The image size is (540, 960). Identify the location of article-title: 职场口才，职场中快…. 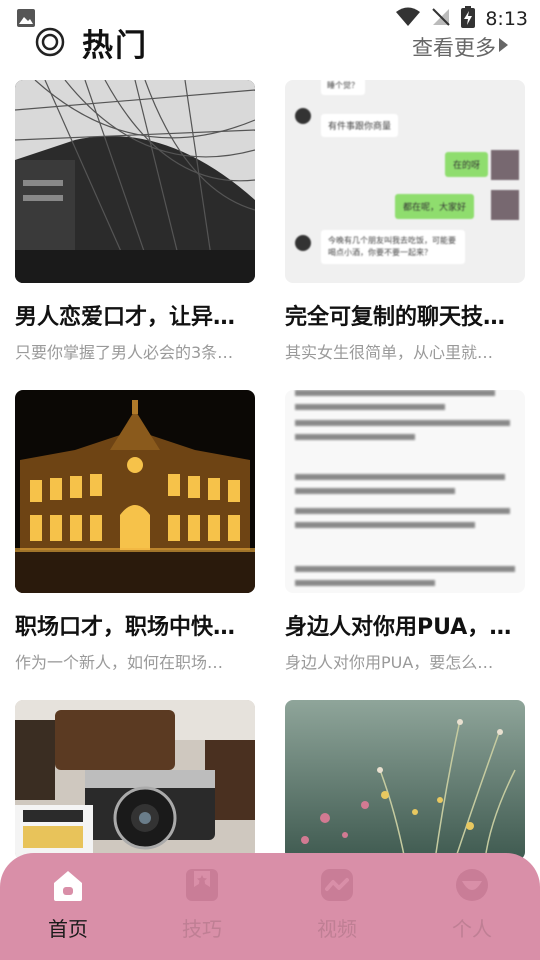
(135, 625).